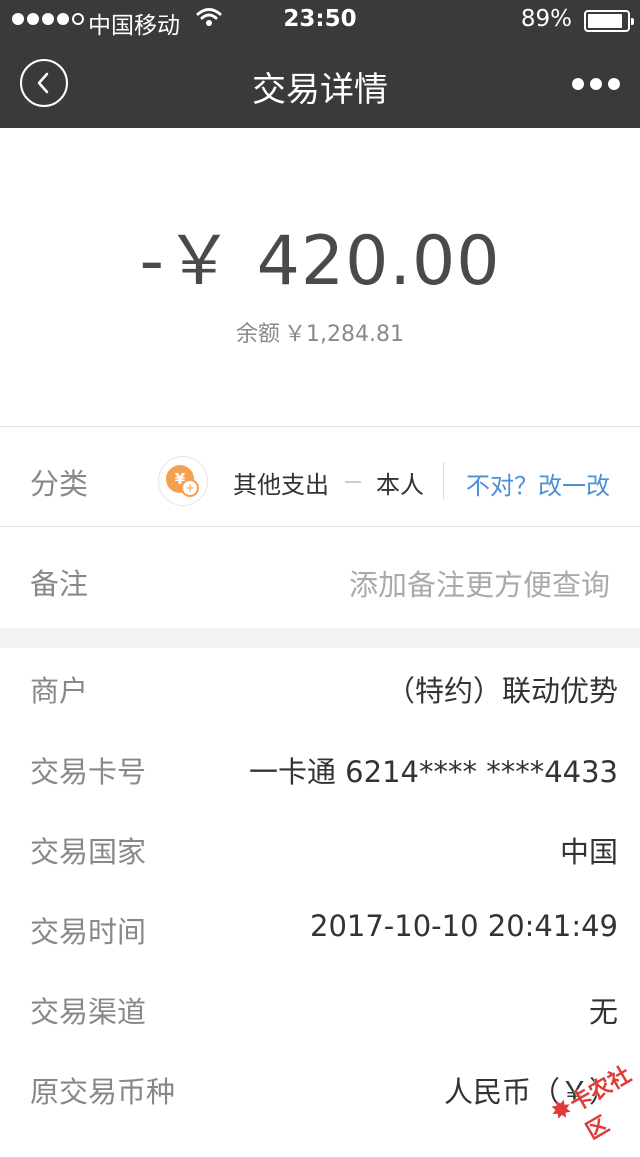  Describe the element at coordinates (588, 852) in the screenshot. I see `detail-row-value: 中国` at that location.